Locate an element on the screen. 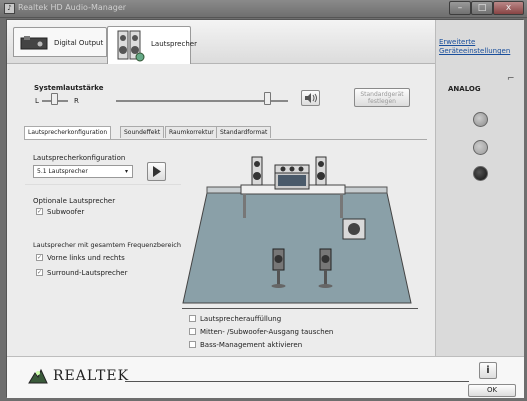 The height and width of the screenshot is (401, 527). tab-digital-output: Digital Output is located at coordinates (60, 42).